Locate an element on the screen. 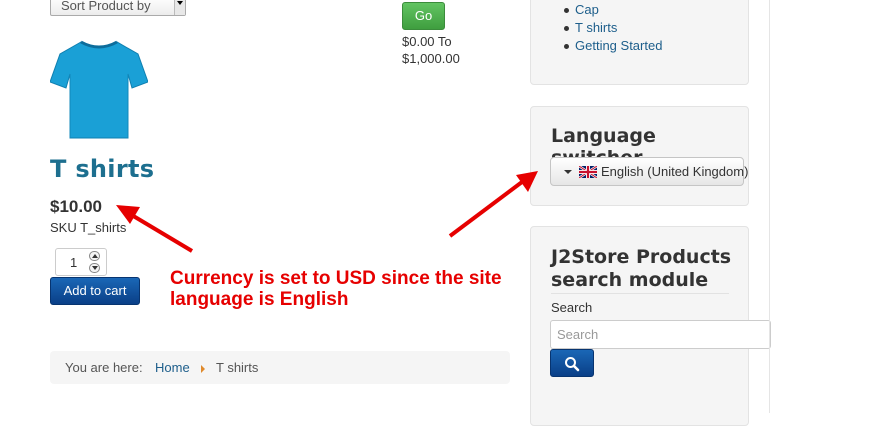 The image size is (869, 426). search-button is located at coordinates (572, 363).